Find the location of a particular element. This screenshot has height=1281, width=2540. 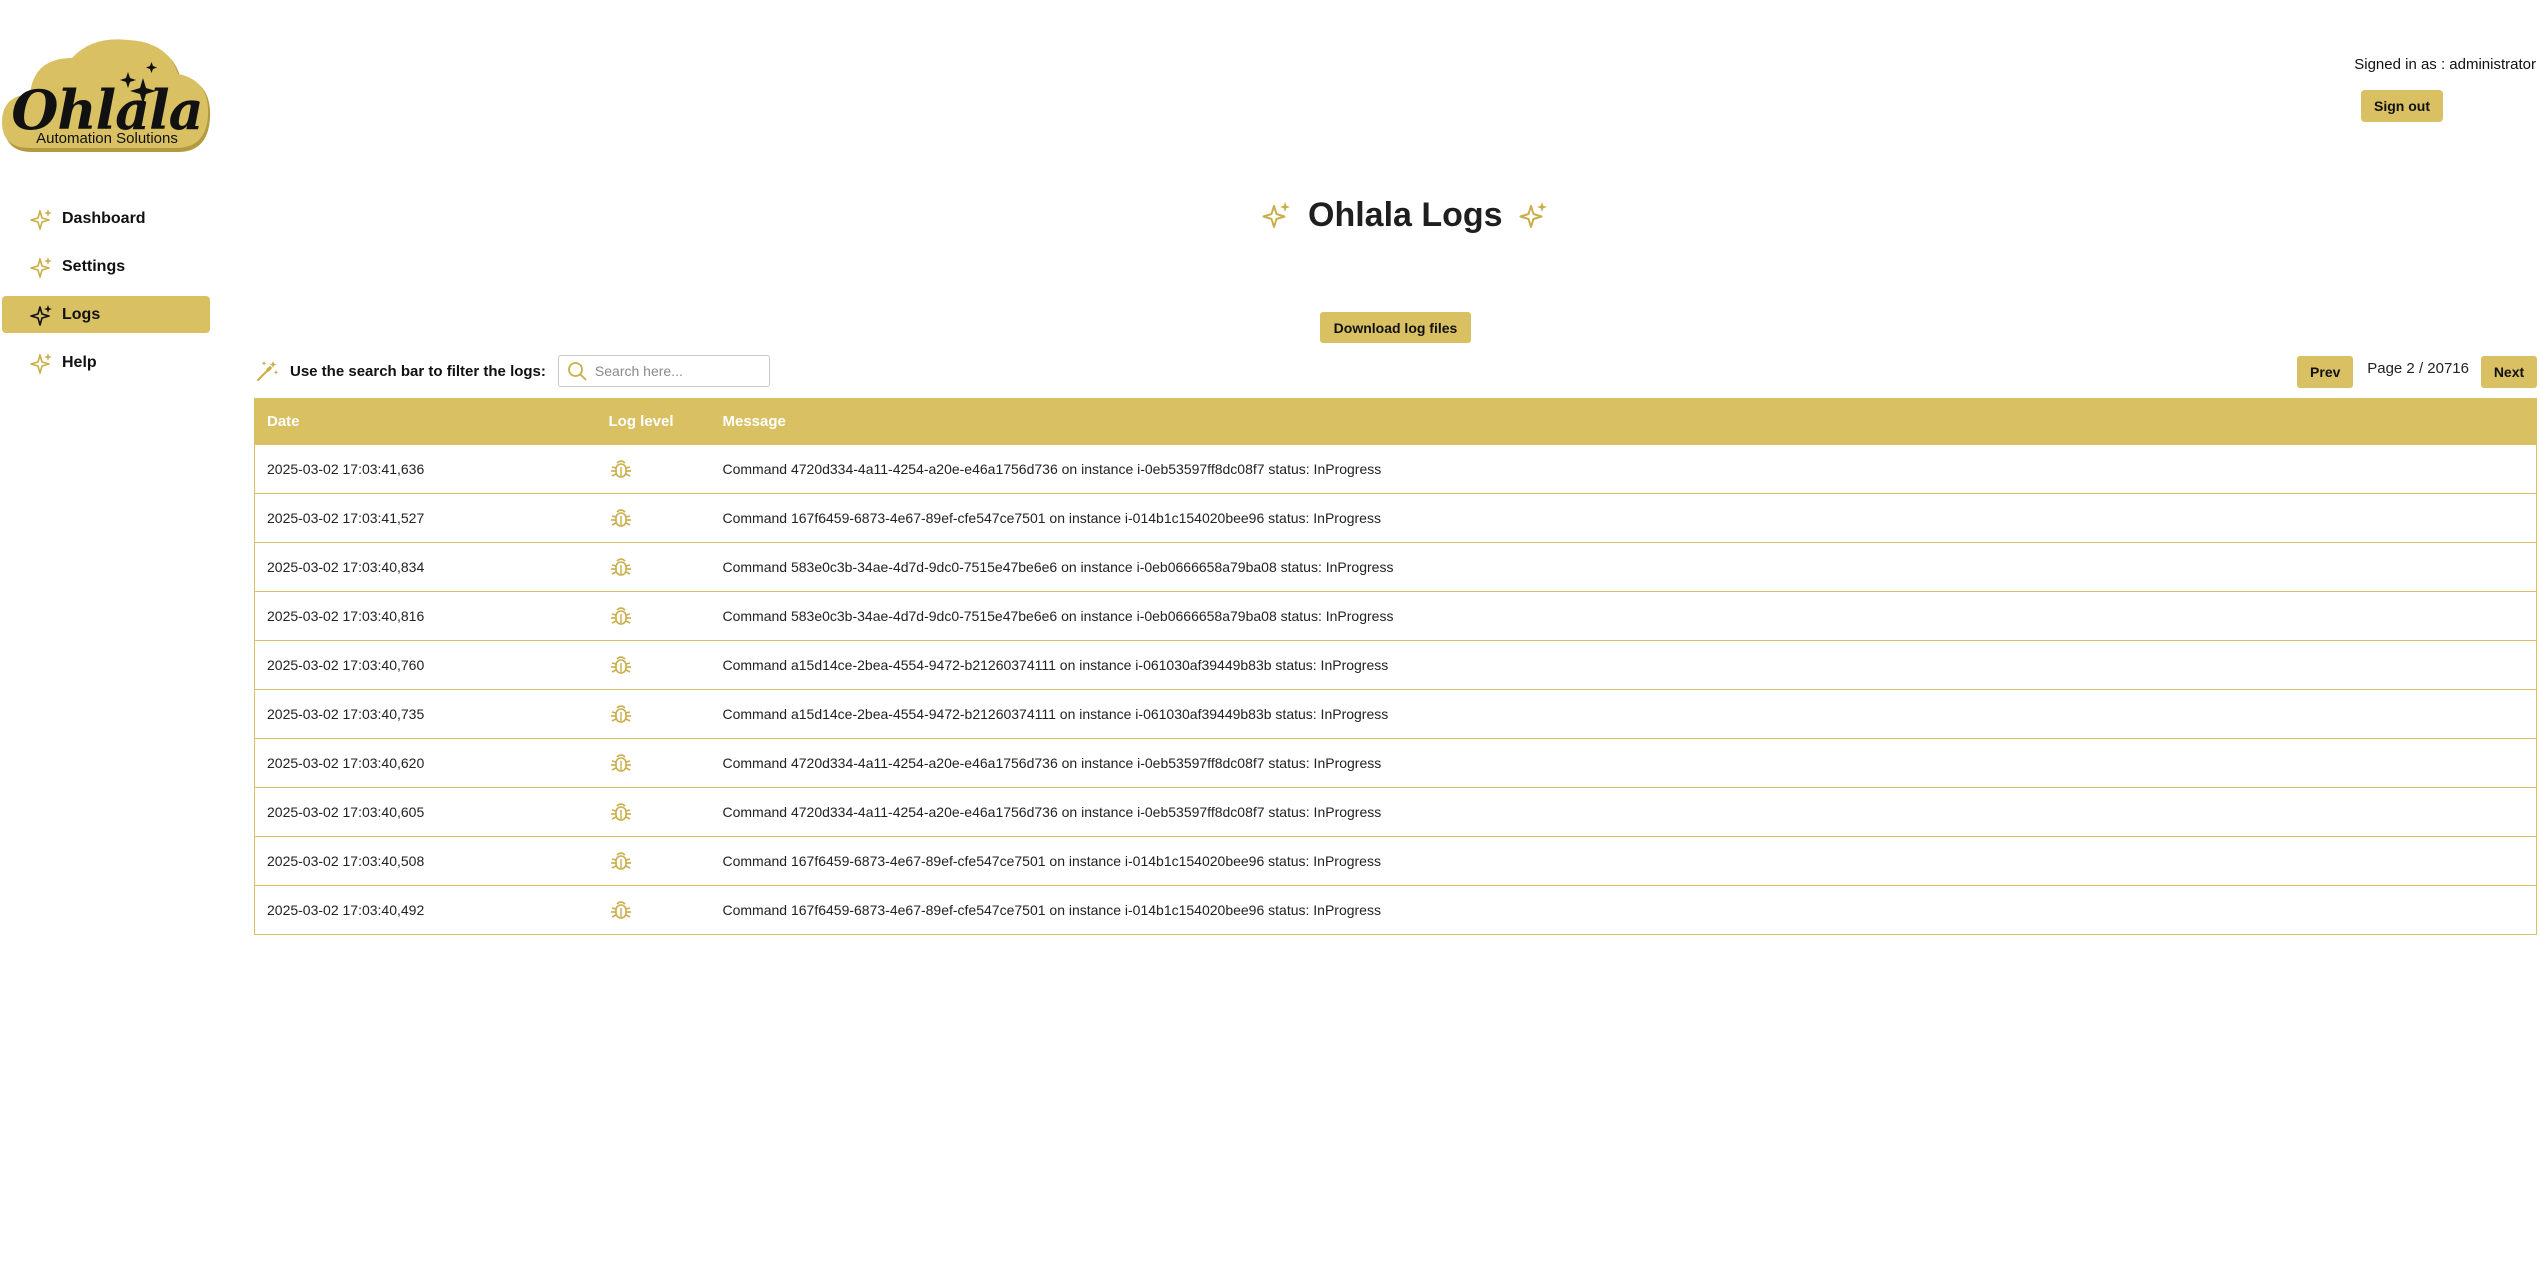

sidebar-item-label: Dashboard is located at coordinates (104, 218).